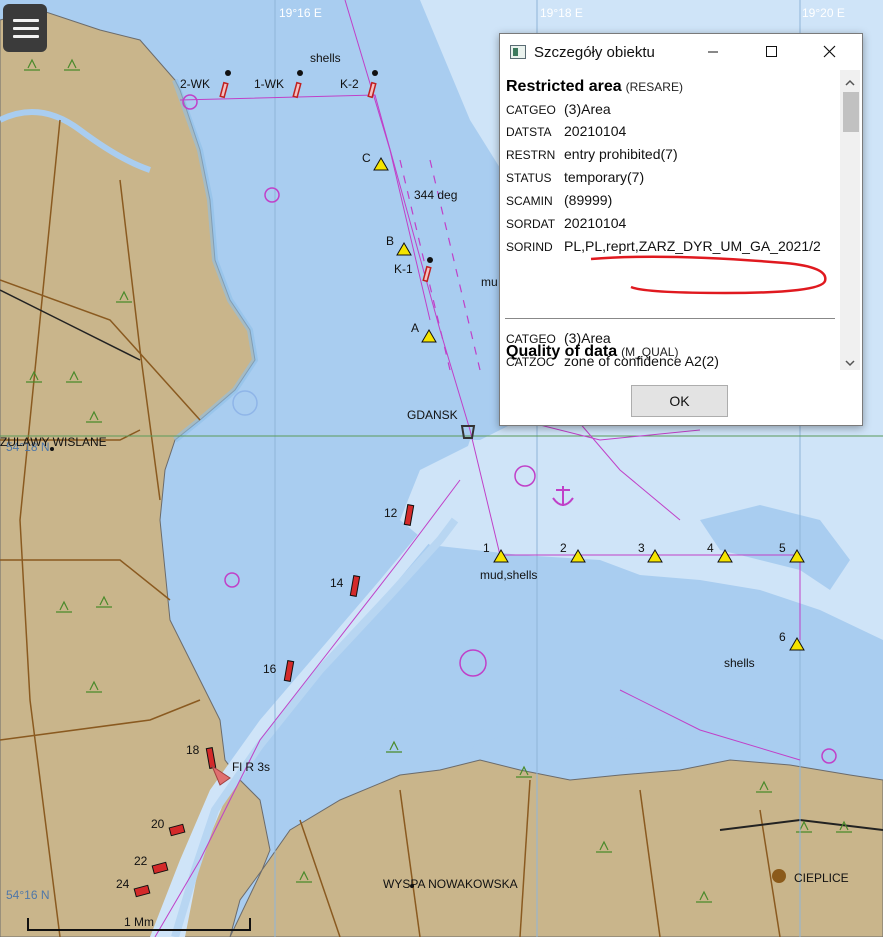 This screenshot has height=937, width=883. What do you see at coordinates (269, 84) in the screenshot?
I see `beacon-label-1wk: 1-WK` at bounding box center [269, 84].